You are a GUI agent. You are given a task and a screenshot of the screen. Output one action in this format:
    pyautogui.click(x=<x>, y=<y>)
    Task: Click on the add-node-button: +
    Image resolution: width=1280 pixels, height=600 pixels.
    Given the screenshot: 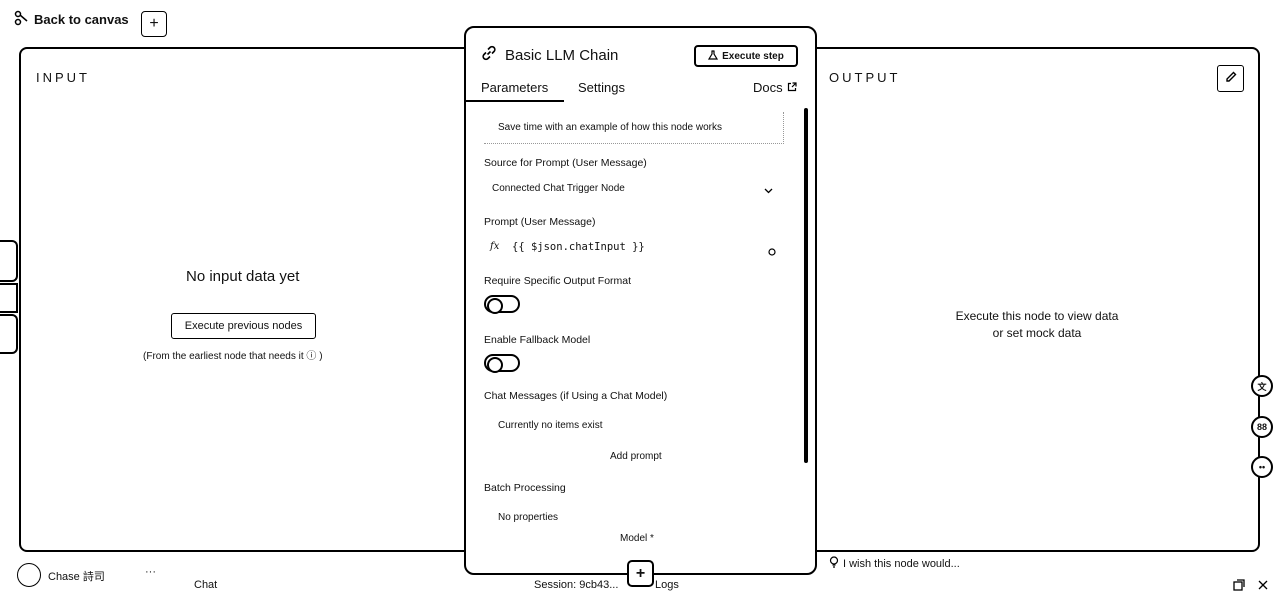 What is the action you would take?
    pyautogui.click(x=154, y=24)
    